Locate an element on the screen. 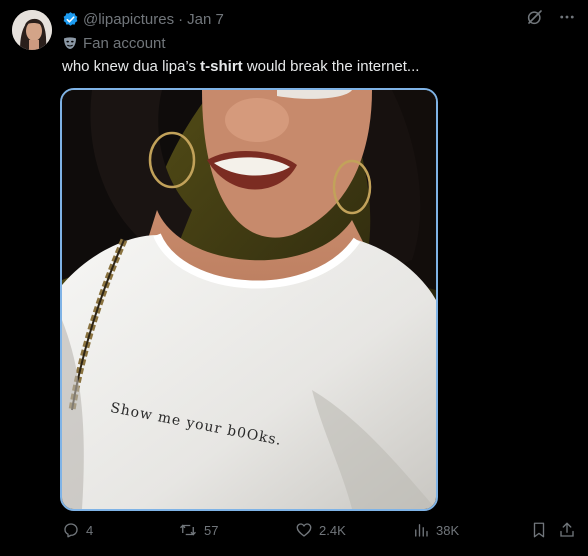  reply-icon is located at coordinates (71, 530).